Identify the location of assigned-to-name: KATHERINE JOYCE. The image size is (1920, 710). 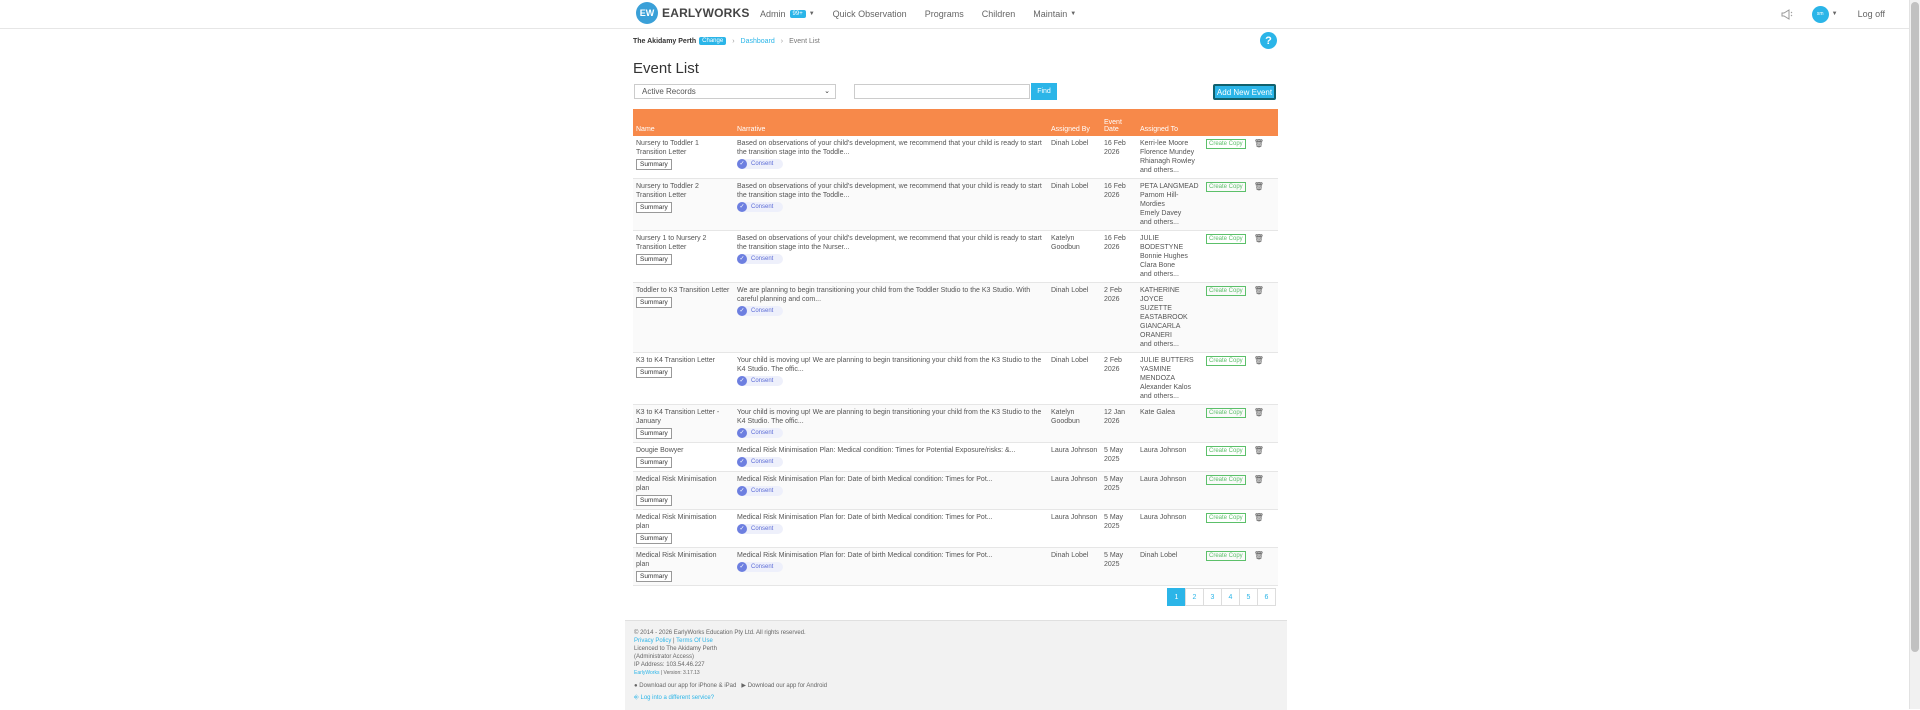
(1160, 295).